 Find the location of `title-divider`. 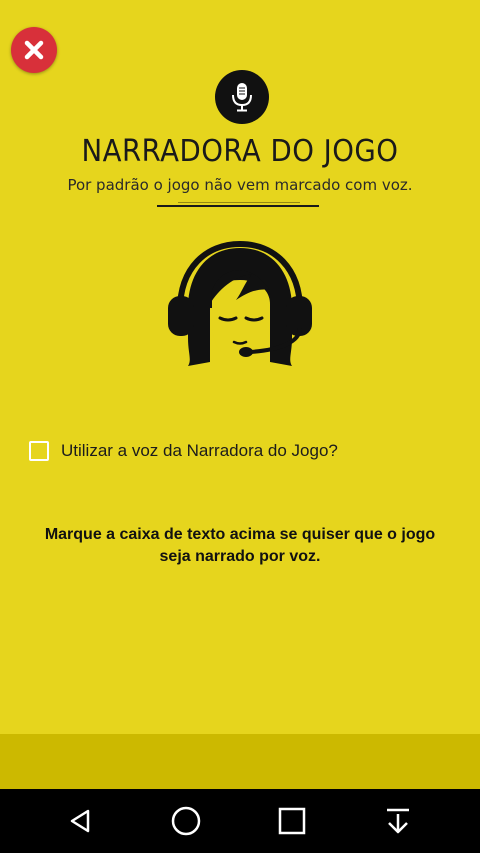

title-divider is located at coordinates (238, 206).